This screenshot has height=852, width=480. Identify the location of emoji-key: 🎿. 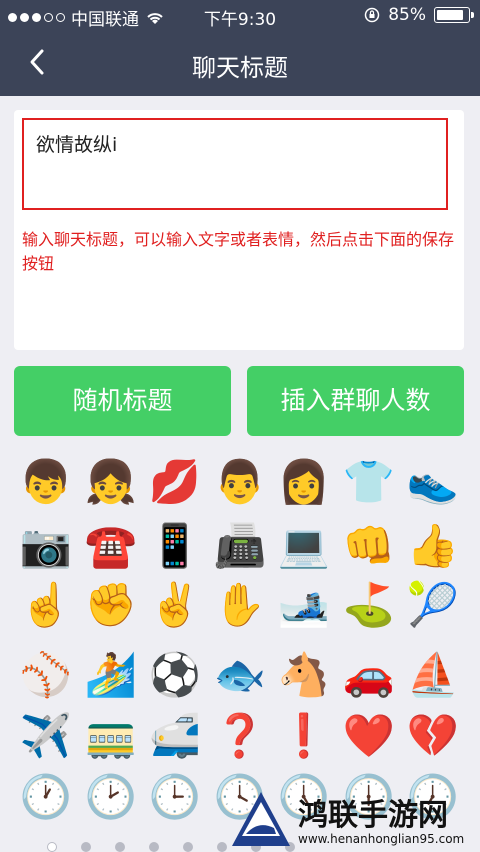
(304, 605).